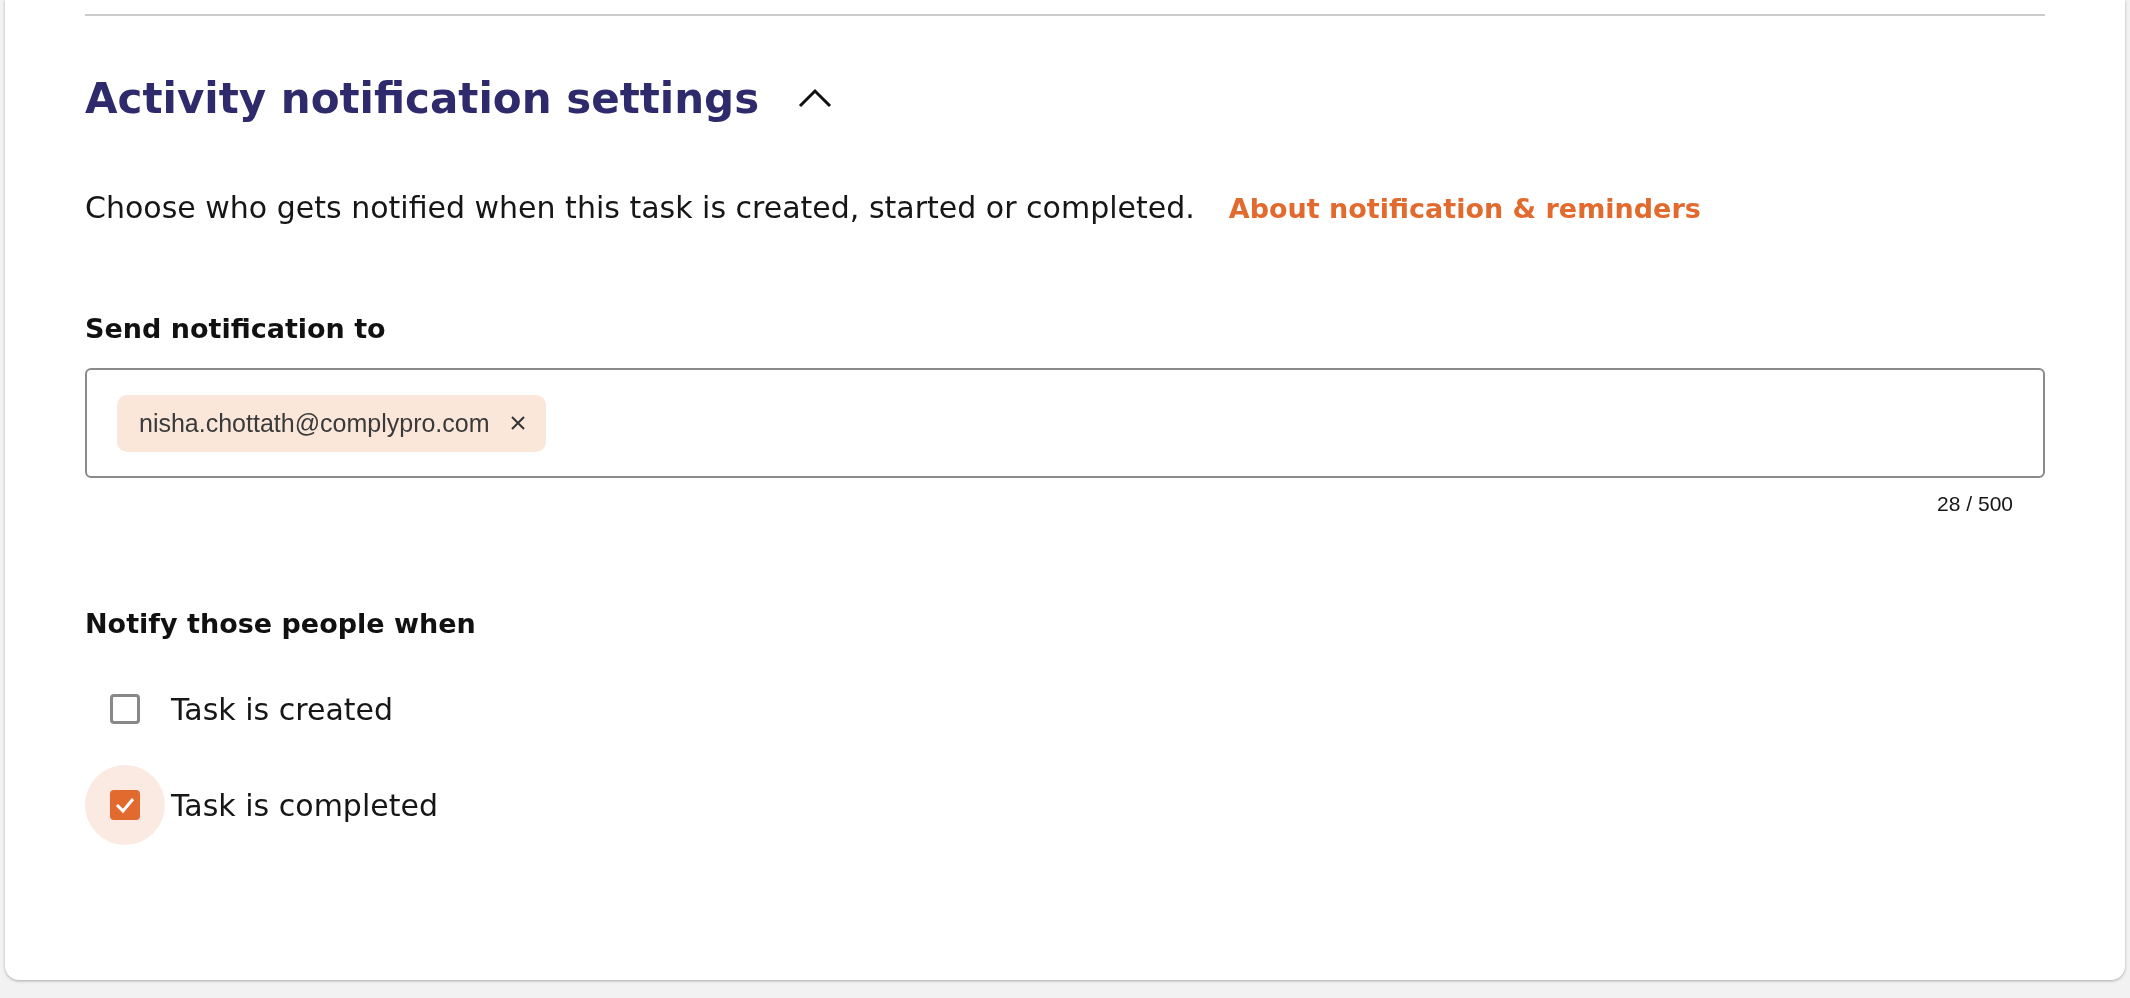  I want to click on section-title: Activity notification settings, so click(422, 98).